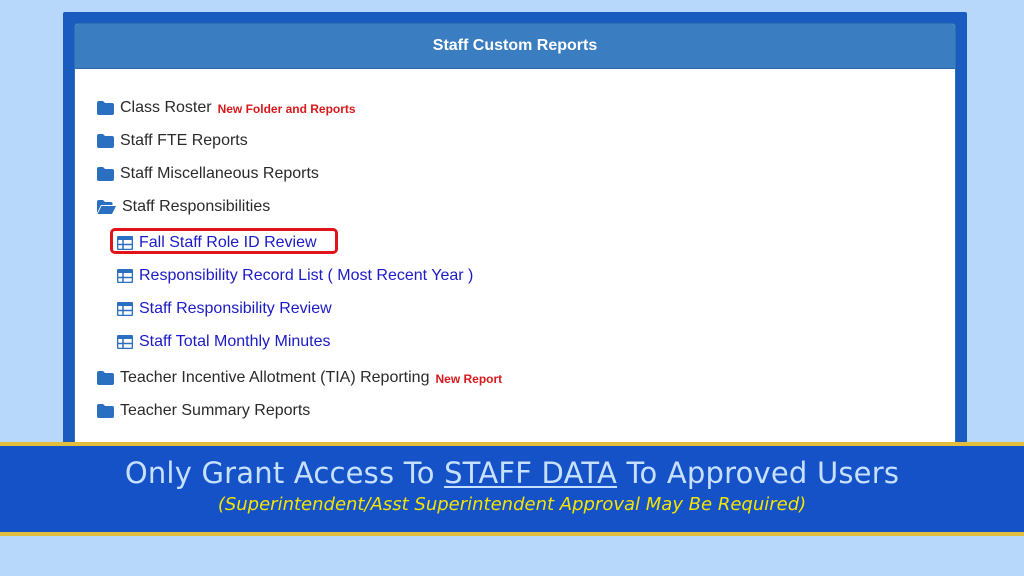  I want to click on report-staff-total-monthly-minutes: Staff Total Monthly Minutes, so click(223, 342).